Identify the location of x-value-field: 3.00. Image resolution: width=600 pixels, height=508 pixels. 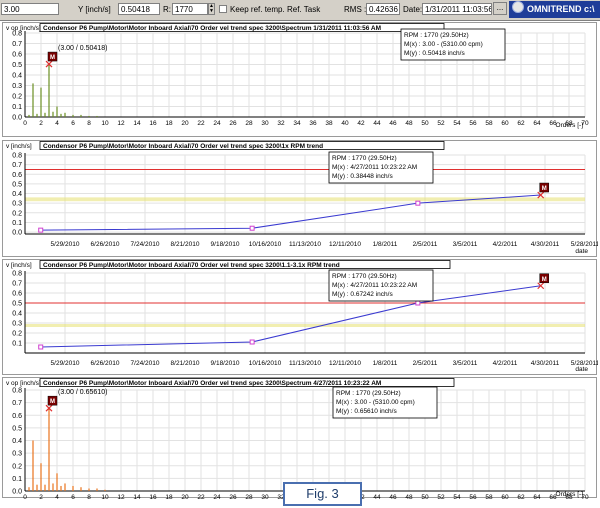
(30, 9).